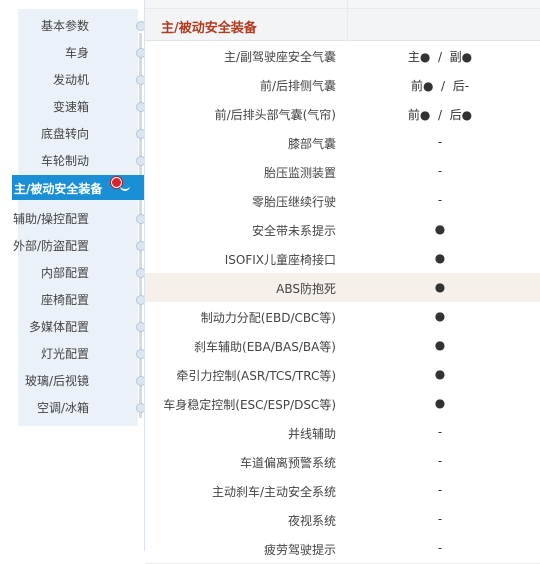 The image size is (540, 564). Describe the element at coordinates (297, 86) in the screenshot. I see `row-label: 前/后排侧气囊` at that location.